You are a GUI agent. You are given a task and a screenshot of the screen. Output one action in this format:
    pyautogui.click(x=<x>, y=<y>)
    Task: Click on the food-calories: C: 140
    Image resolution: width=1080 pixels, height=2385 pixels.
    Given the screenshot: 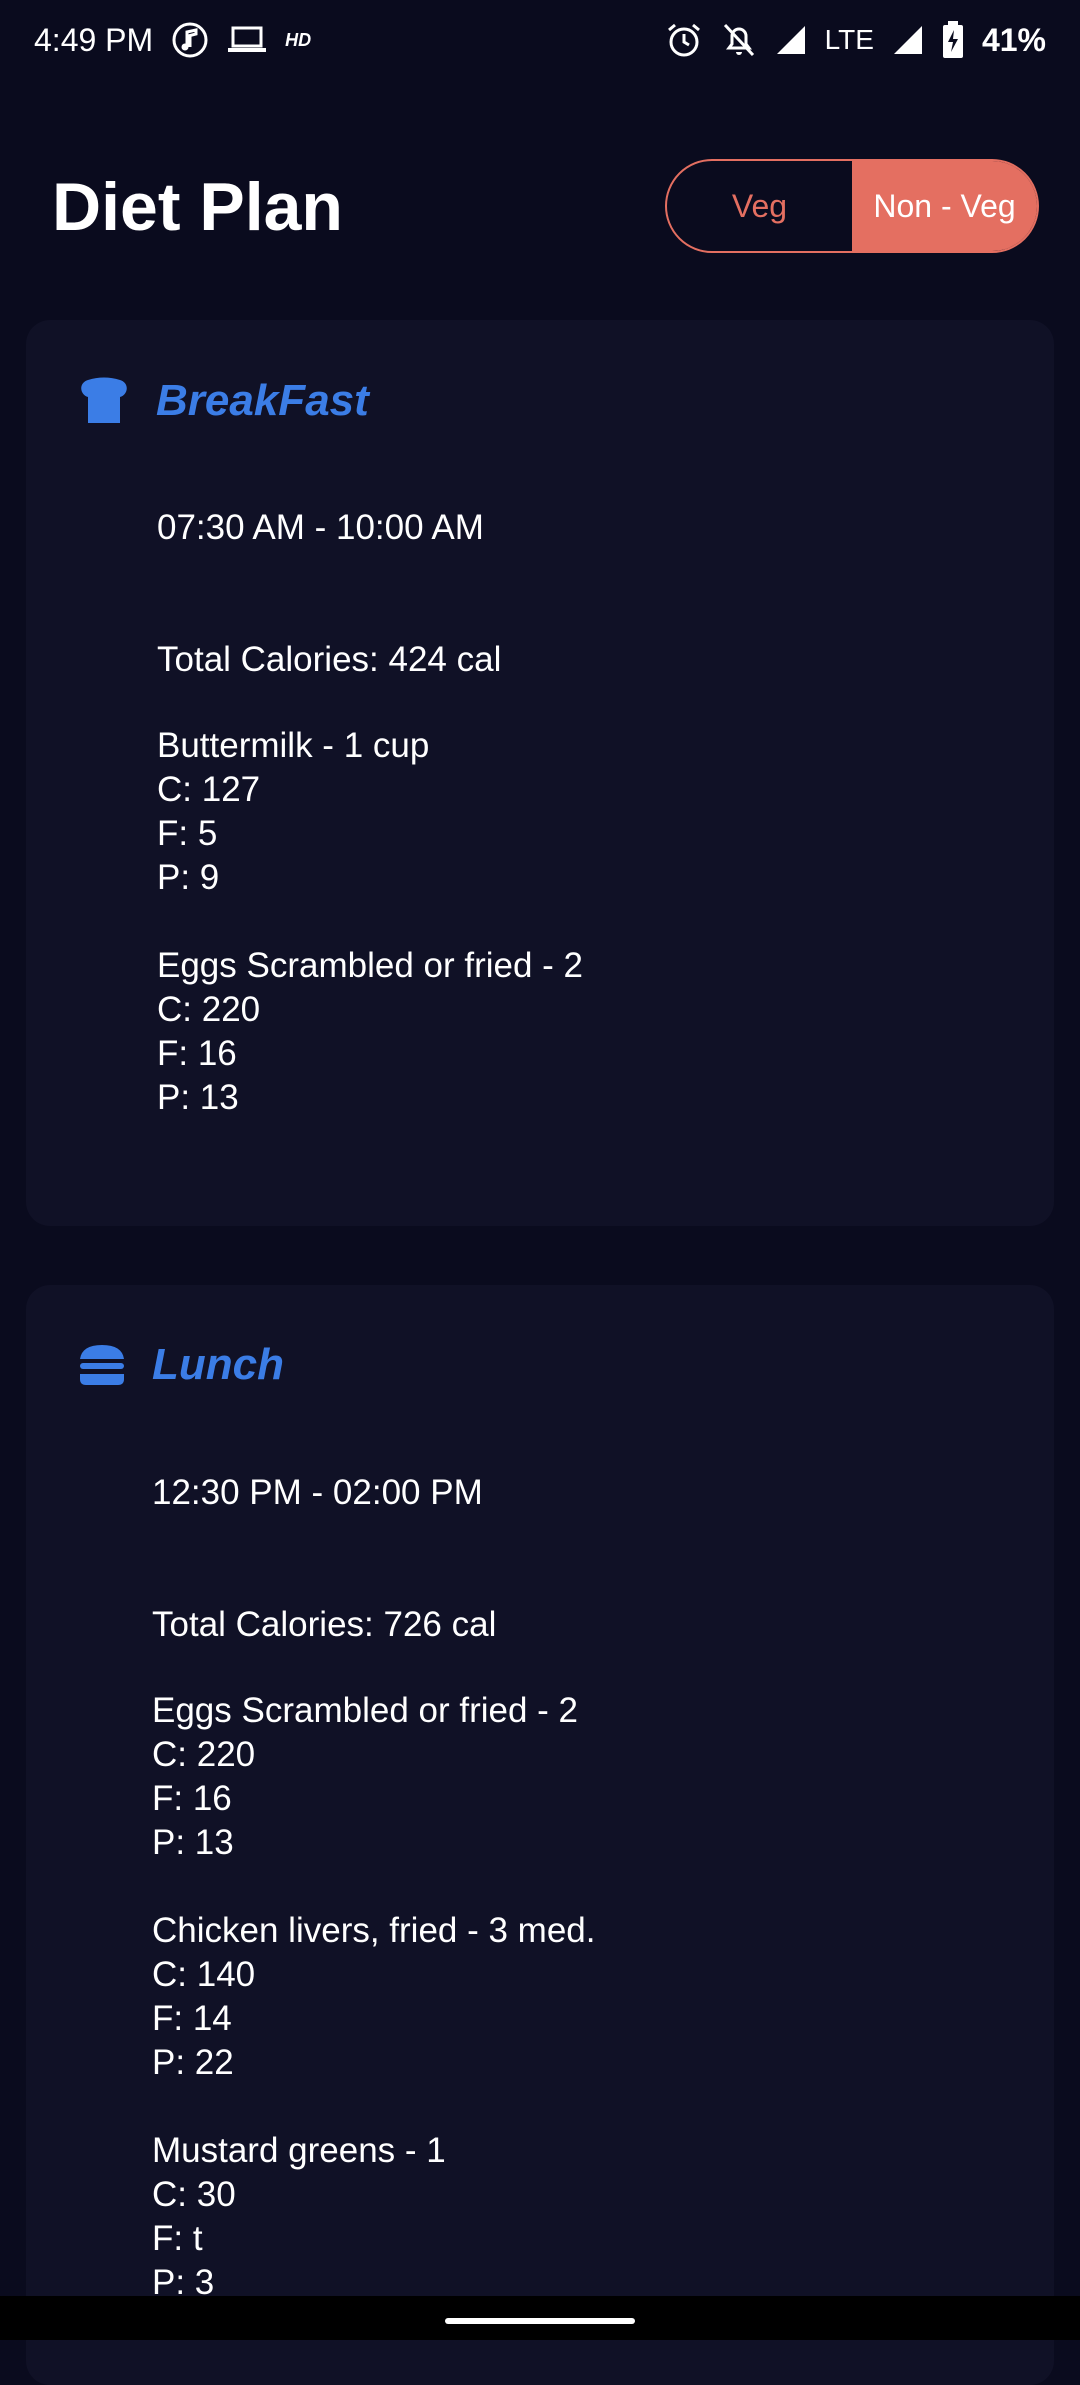 What is the action you would take?
    pyautogui.click(x=204, y=1974)
    